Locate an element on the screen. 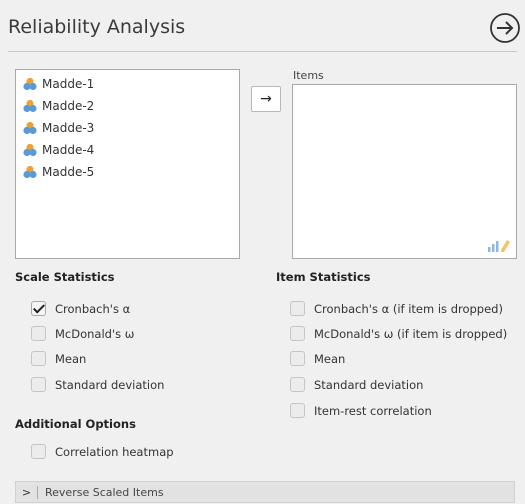 This screenshot has height=504, width=525. correlation-heatmap-checkbox: Correlation heatmap is located at coordinates (102, 451).